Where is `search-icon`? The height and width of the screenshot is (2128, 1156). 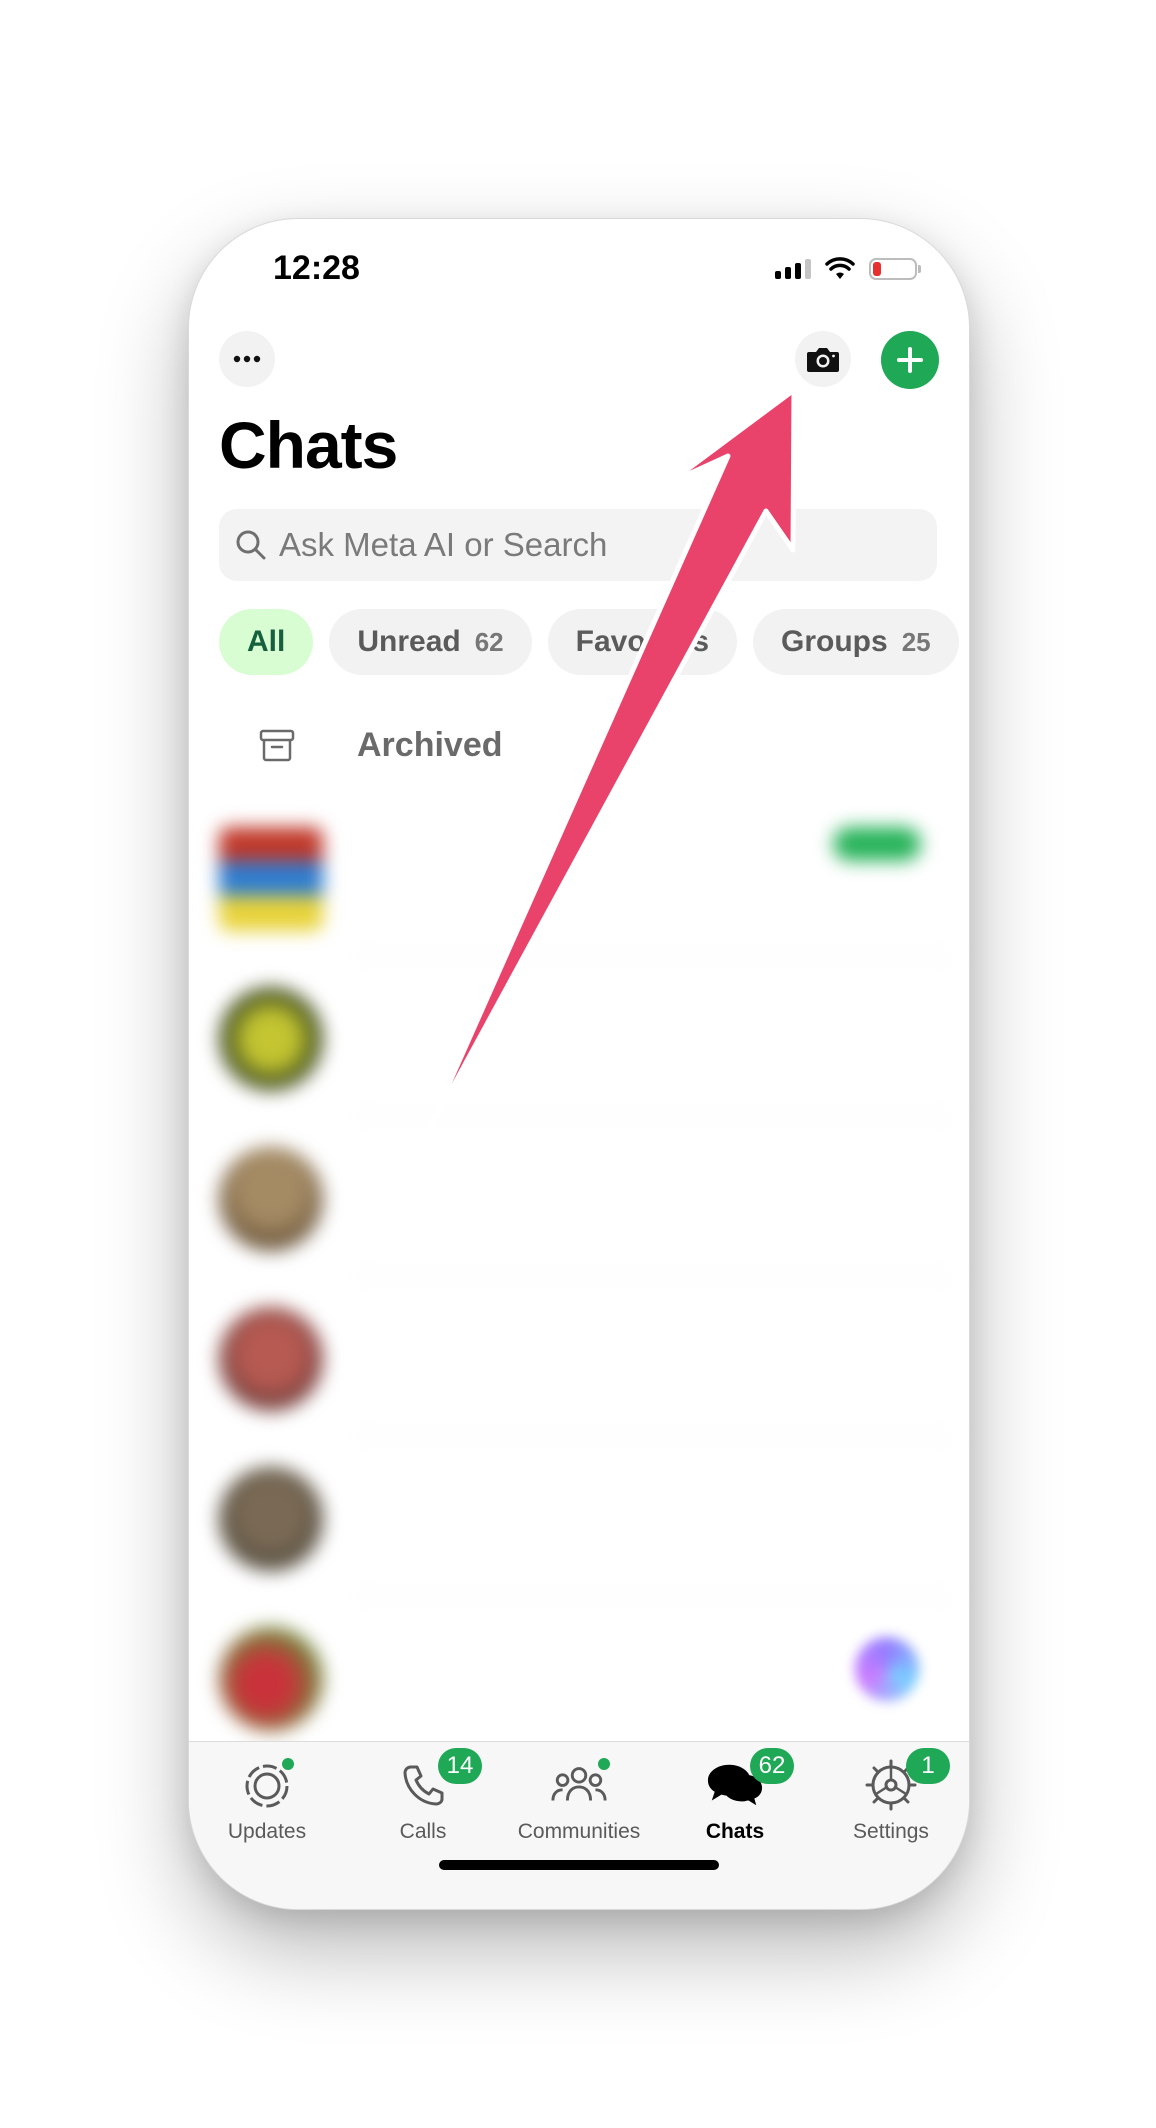
search-icon is located at coordinates (251, 545).